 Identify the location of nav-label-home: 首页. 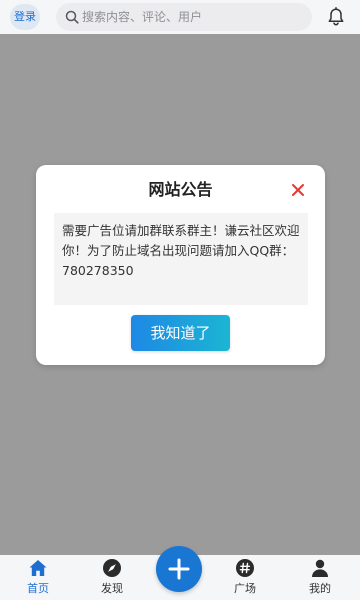
(38, 588).